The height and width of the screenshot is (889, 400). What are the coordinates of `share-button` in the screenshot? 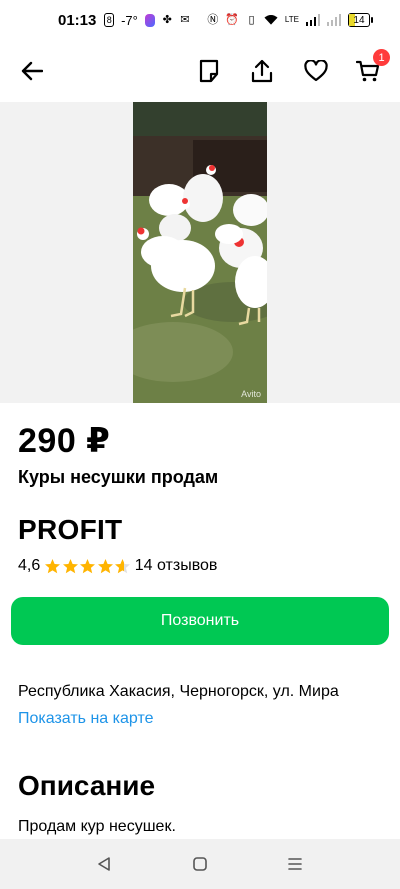 It's located at (262, 71).